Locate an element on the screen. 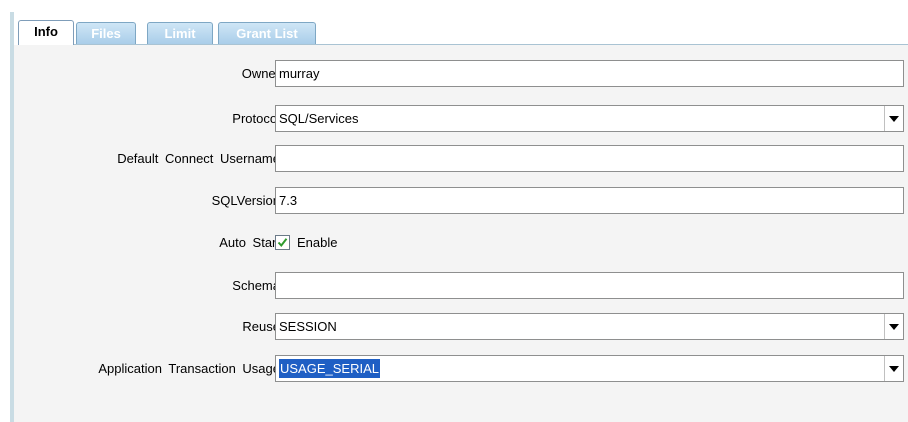  reuse-row: Reuse SESSION is located at coordinates (461, 327).